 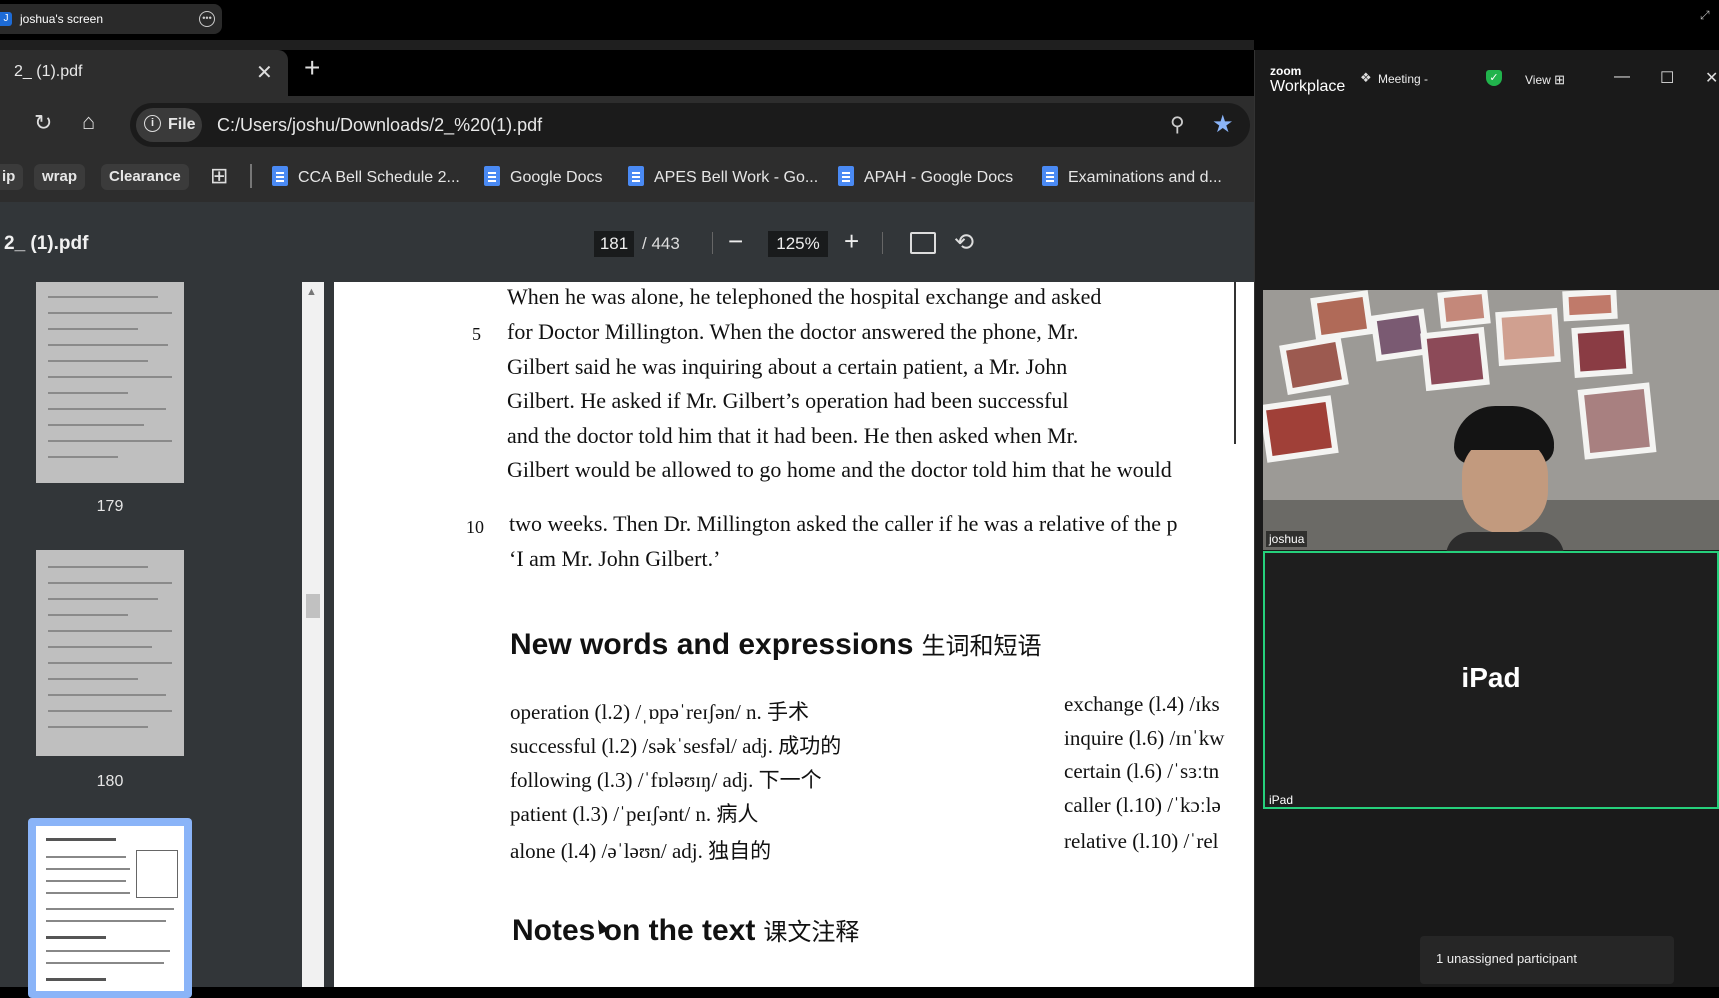 What do you see at coordinates (219, 176) in the screenshot?
I see `apps-grid-icon: ⊞` at bounding box center [219, 176].